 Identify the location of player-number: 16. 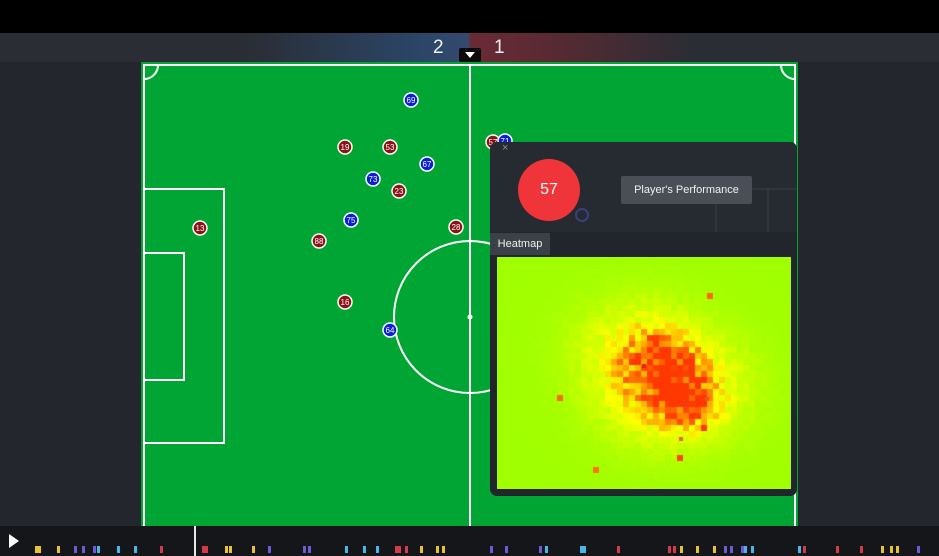
(345, 302).